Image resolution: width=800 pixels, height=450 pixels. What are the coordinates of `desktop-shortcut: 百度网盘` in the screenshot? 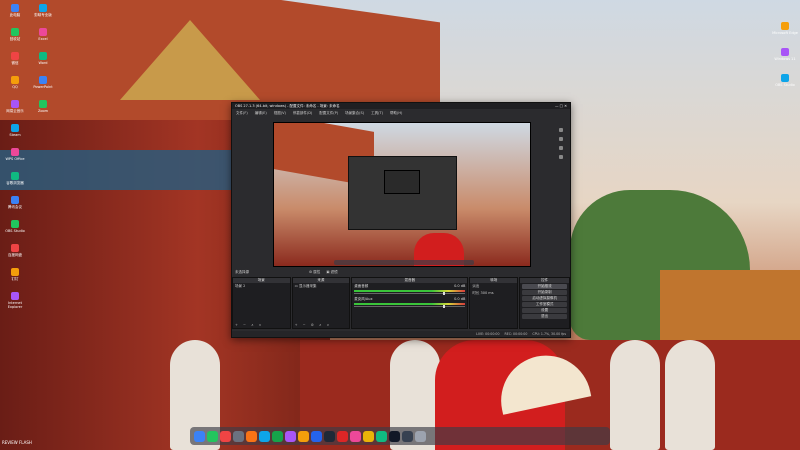 It's located at (15, 254).